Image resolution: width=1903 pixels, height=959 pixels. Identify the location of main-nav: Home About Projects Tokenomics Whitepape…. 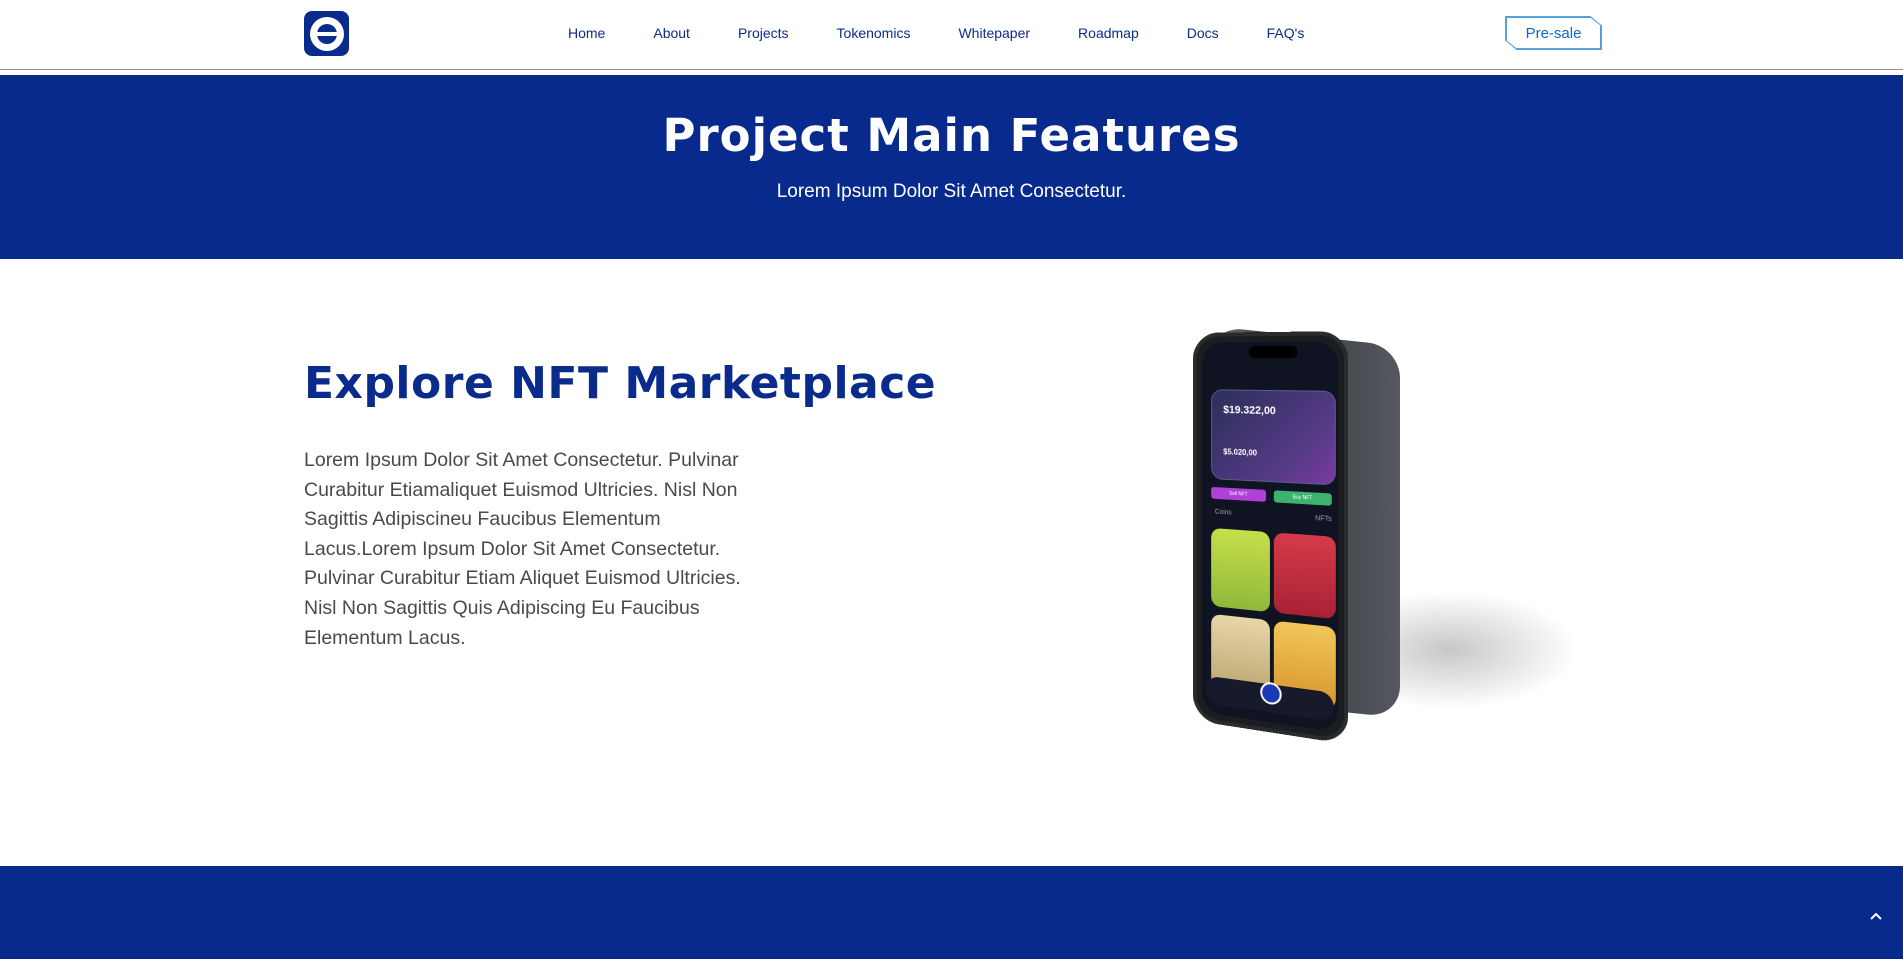
(936, 33).